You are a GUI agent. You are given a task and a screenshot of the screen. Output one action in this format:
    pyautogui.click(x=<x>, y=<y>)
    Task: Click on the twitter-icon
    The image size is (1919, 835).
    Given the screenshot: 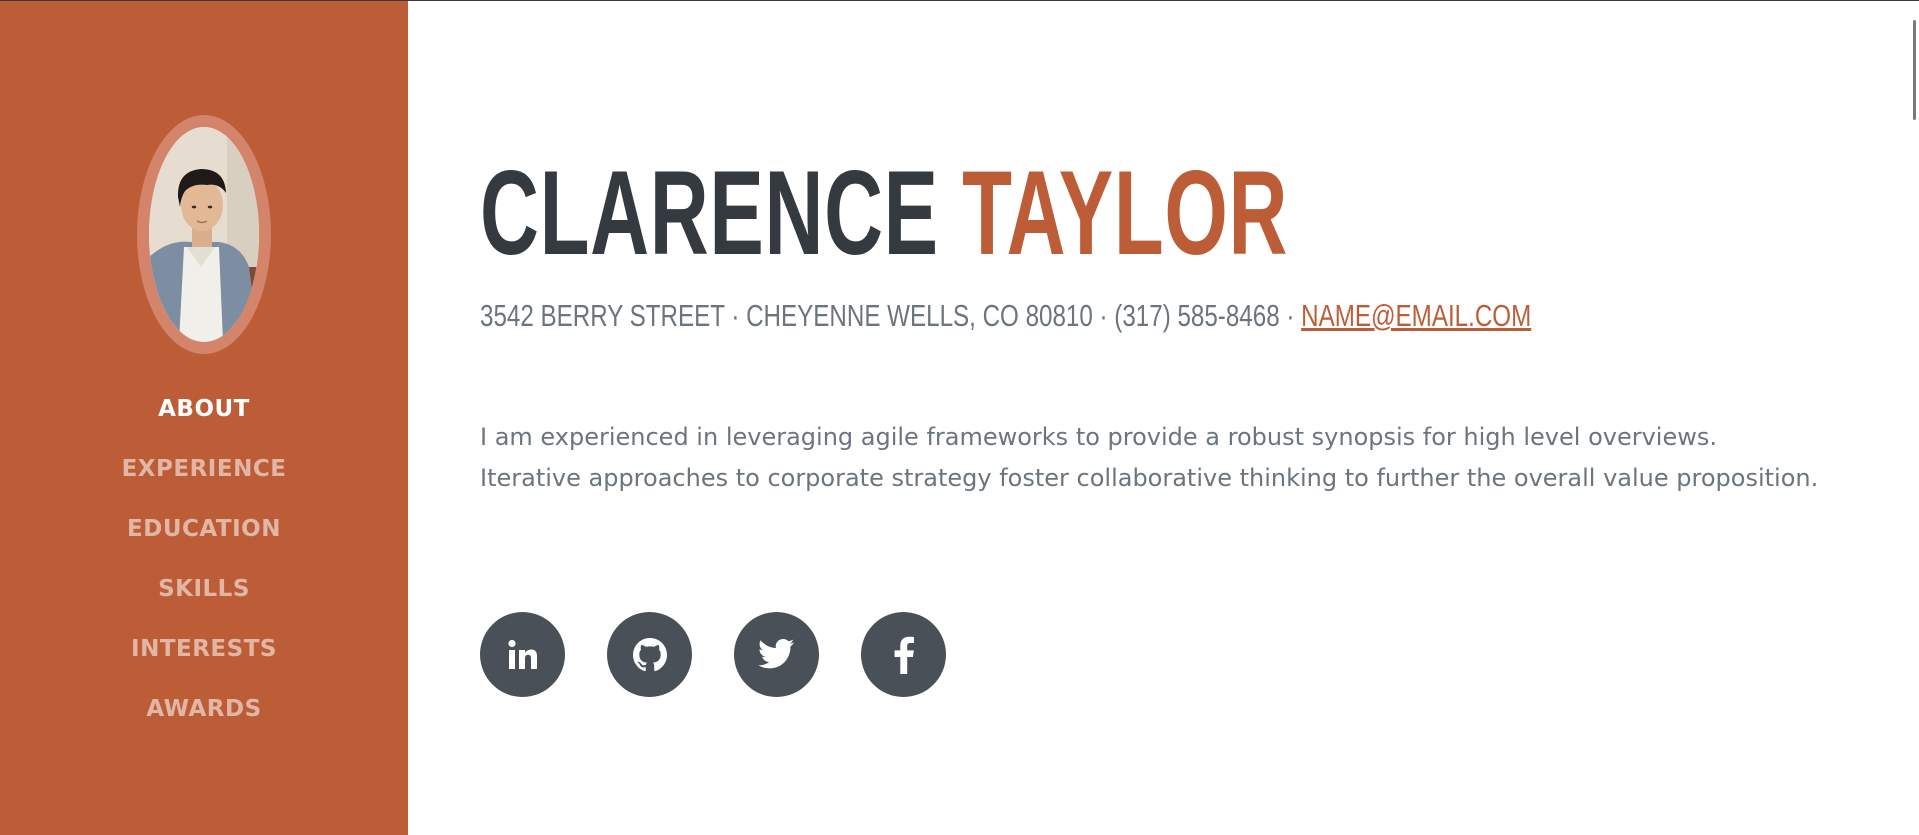 What is the action you would take?
    pyautogui.click(x=775, y=653)
    